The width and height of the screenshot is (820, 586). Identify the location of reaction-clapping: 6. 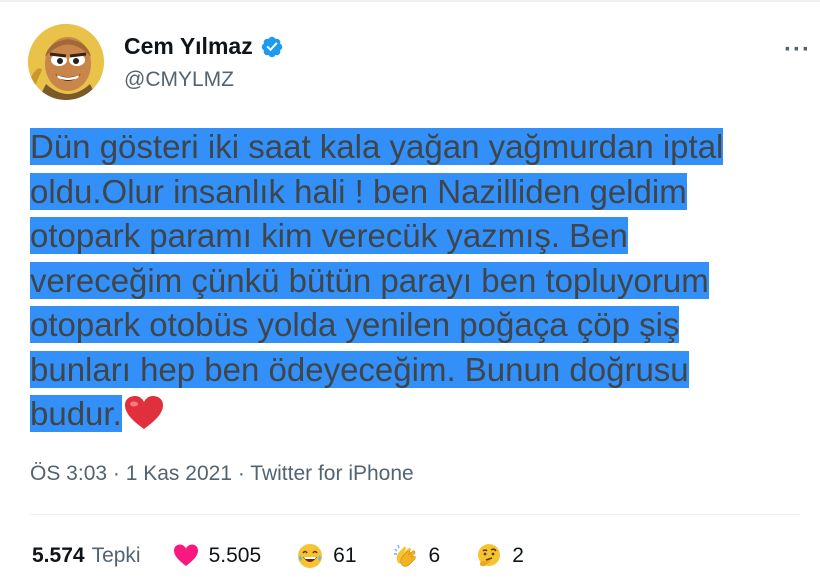
(417, 556).